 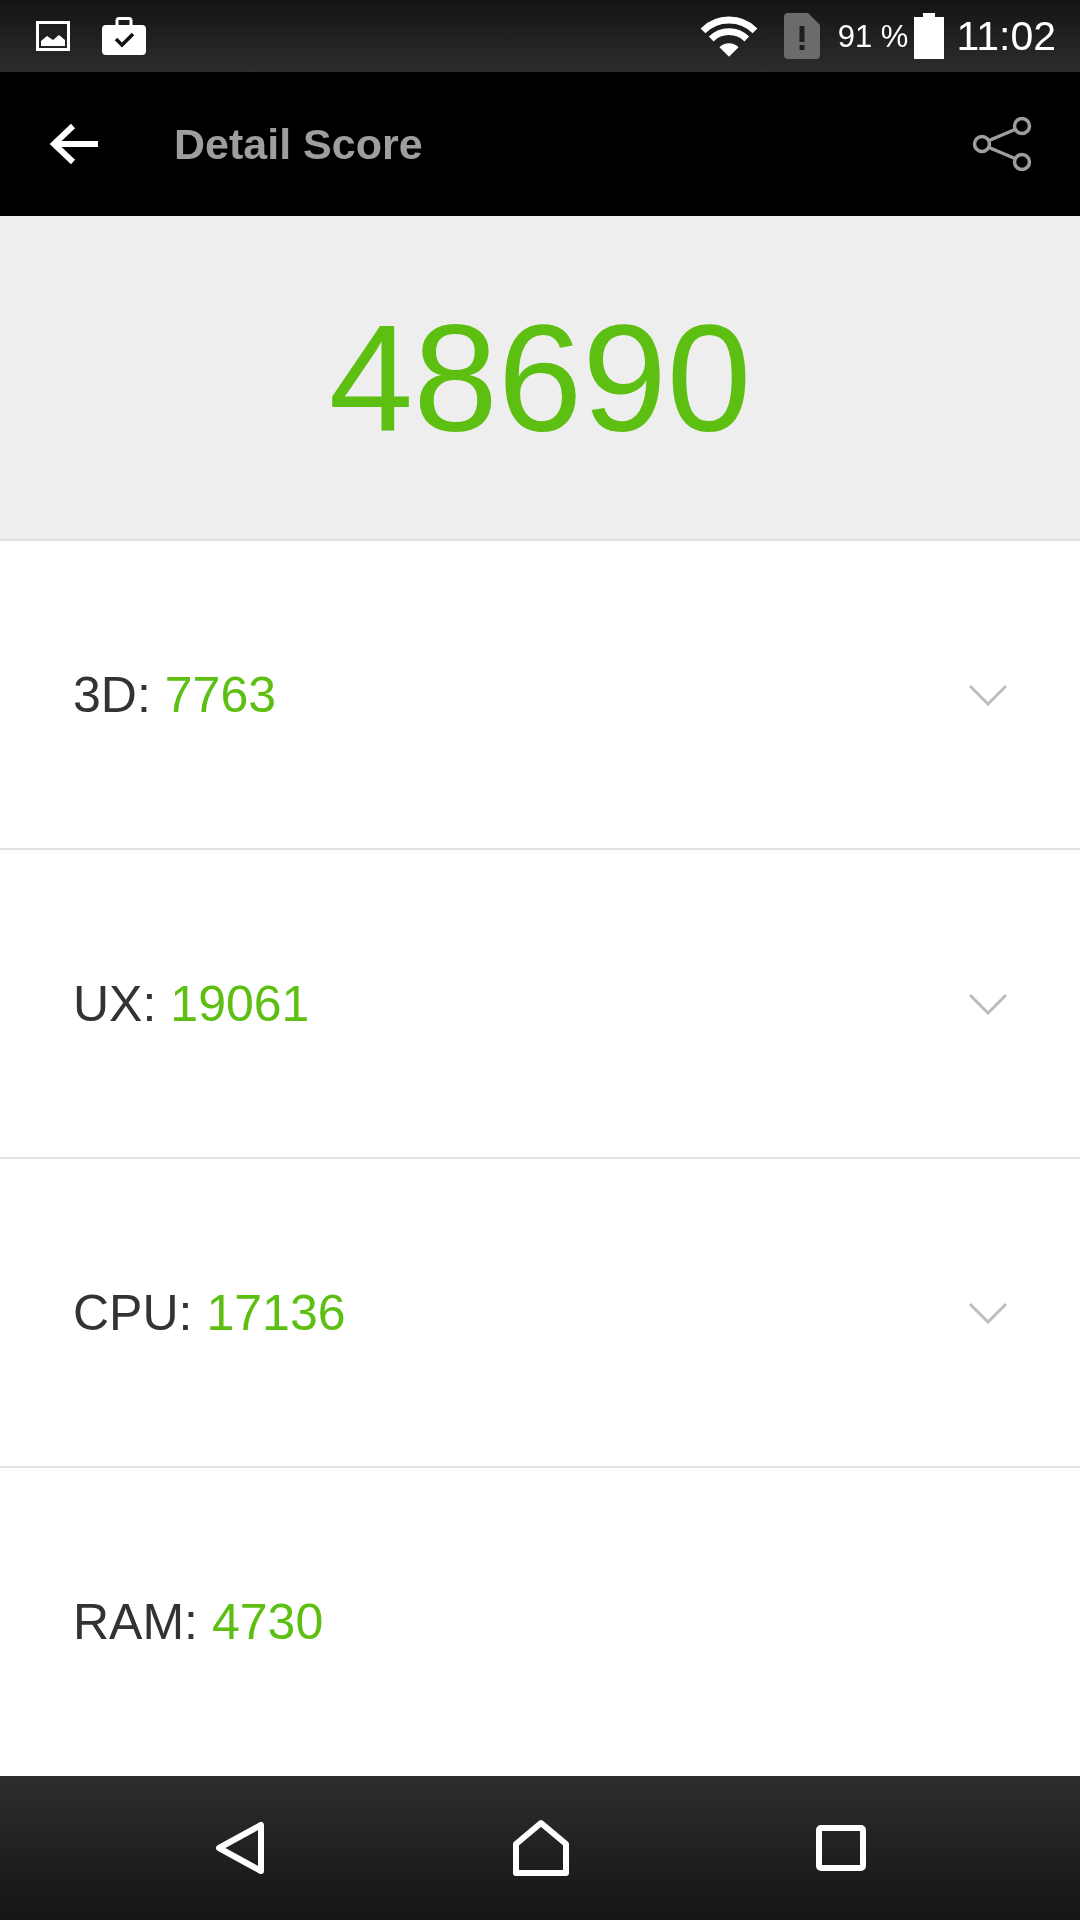 What do you see at coordinates (801, 36) in the screenshot?
I see `sim-alert-icon` at bounding box center [801, 36].